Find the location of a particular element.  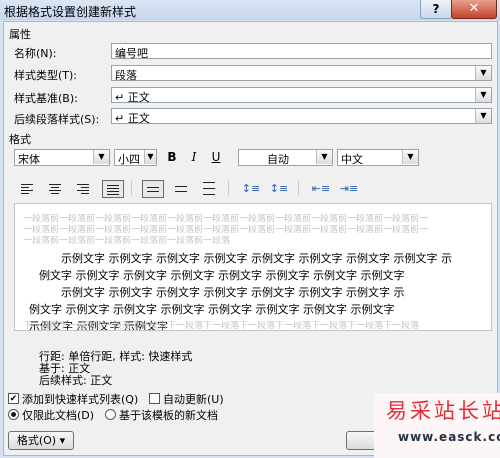

format-section-label: 格式 is located at coordinates (20, 139).